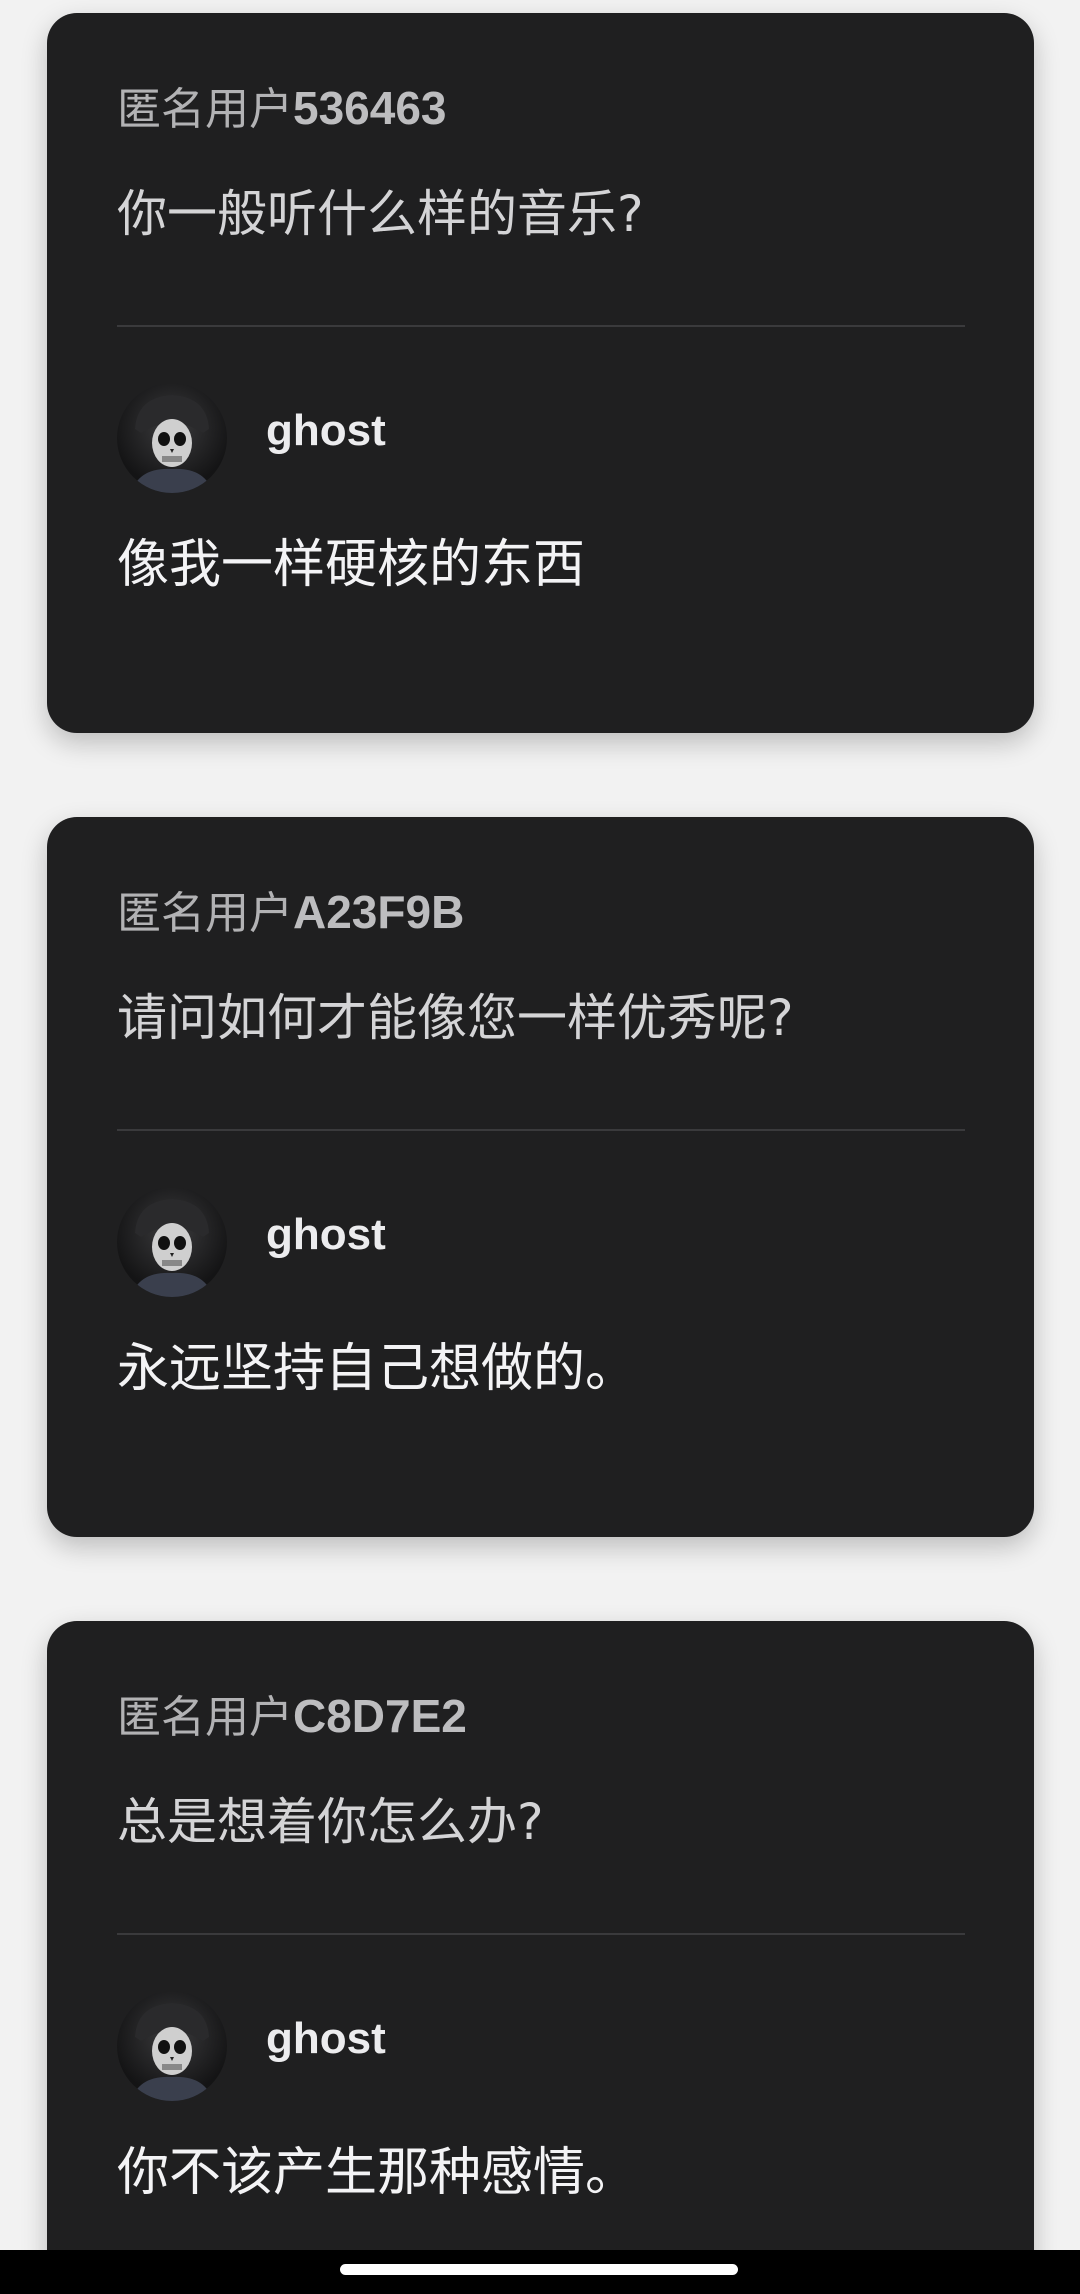  I want to click on asker-name: 匿名用户A23F9B, so click(290, 912).